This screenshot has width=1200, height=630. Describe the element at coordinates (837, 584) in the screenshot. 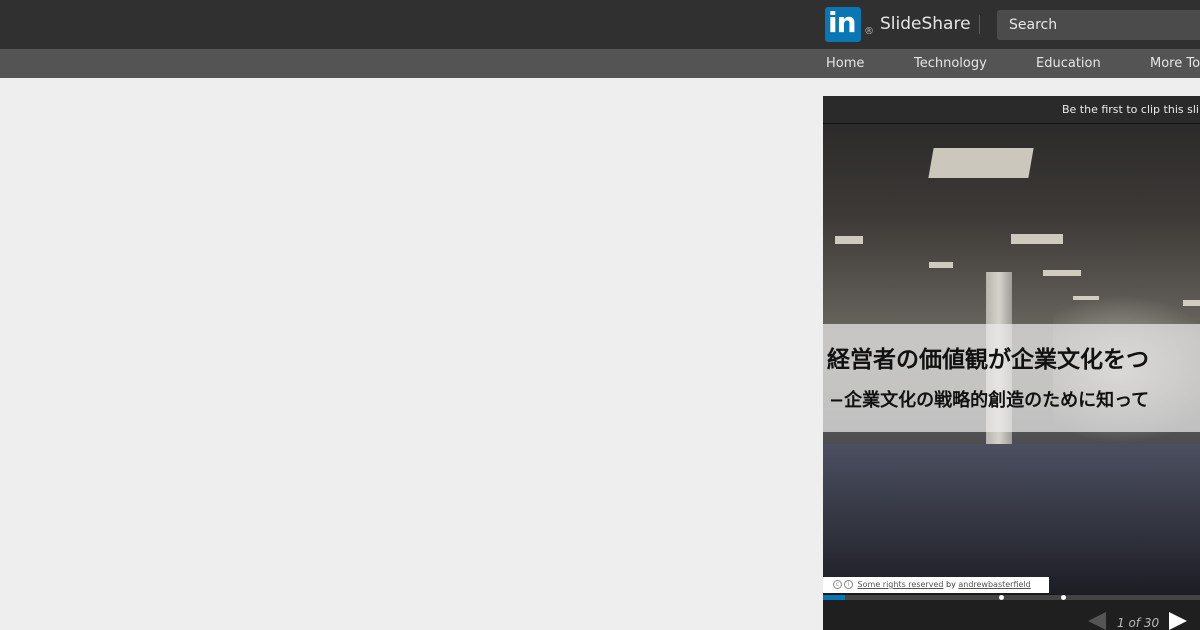

I see `creative-commons-icon: c` at that location.